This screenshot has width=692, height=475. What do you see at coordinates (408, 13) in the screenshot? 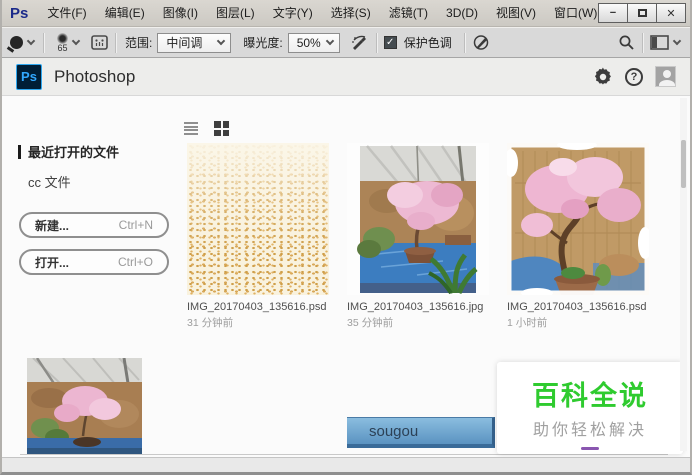
I see `menu-filter: 滤镜(T)` at bounding box center [408, 13].